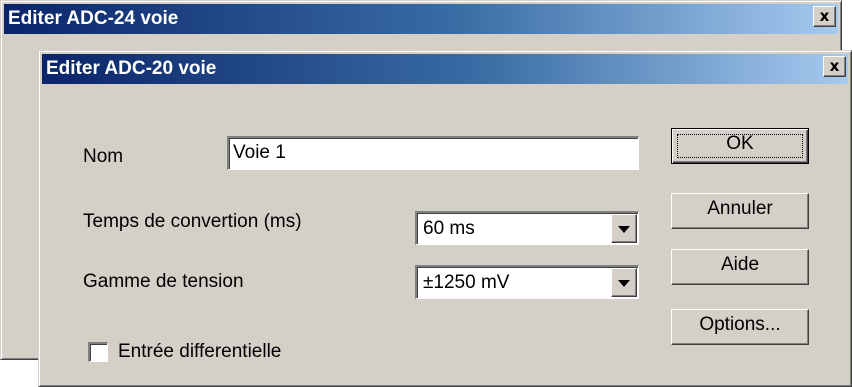 The width and height of the screenshot is (852, 387). I want to click on help-button-label: Aide, so click(740, 264).